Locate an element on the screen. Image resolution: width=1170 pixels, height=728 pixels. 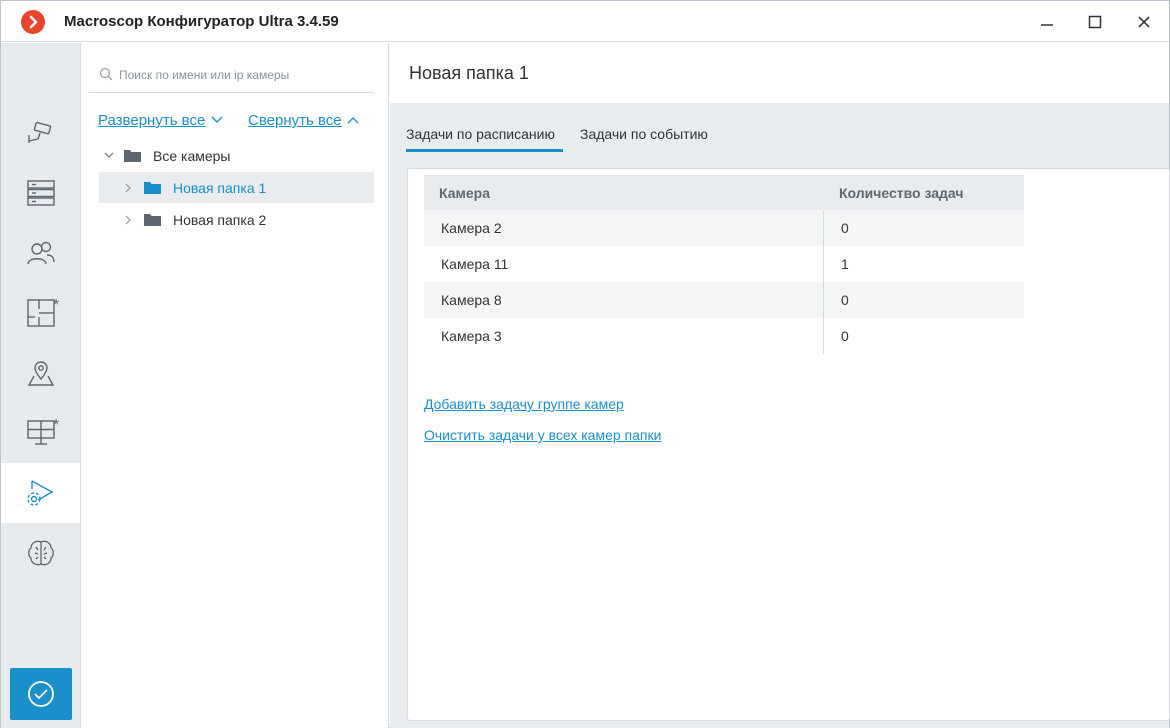
rail-item-tasks is located at coordinates (40, 493).